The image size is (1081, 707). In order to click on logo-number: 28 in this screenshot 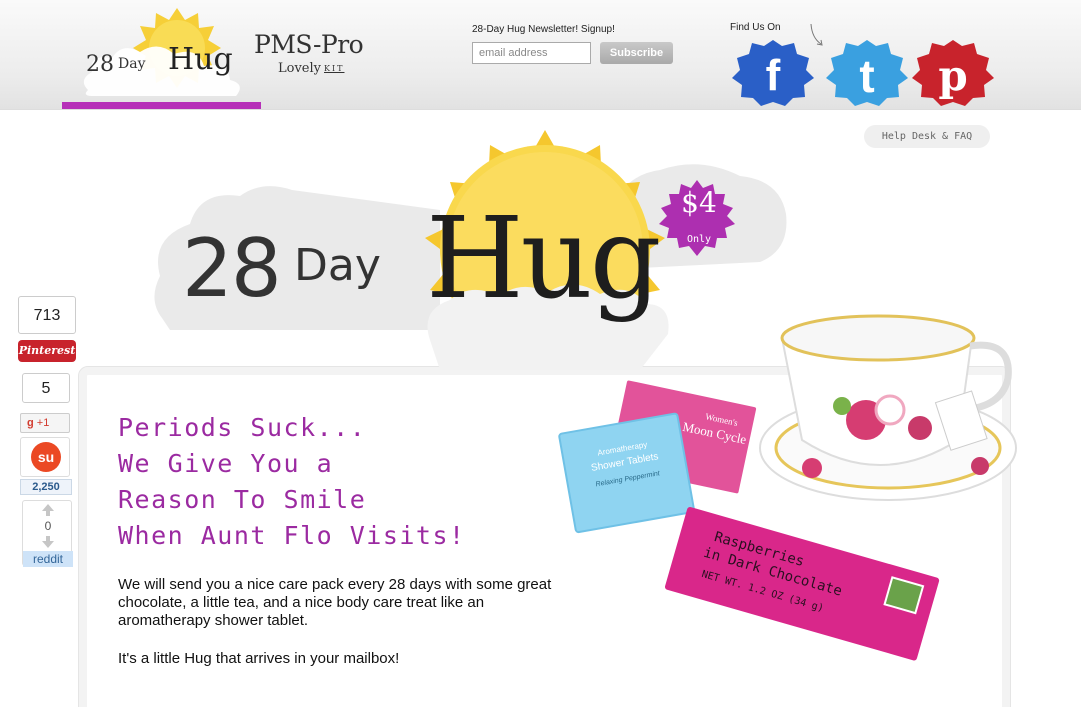, I will do `click(100, 64)`.